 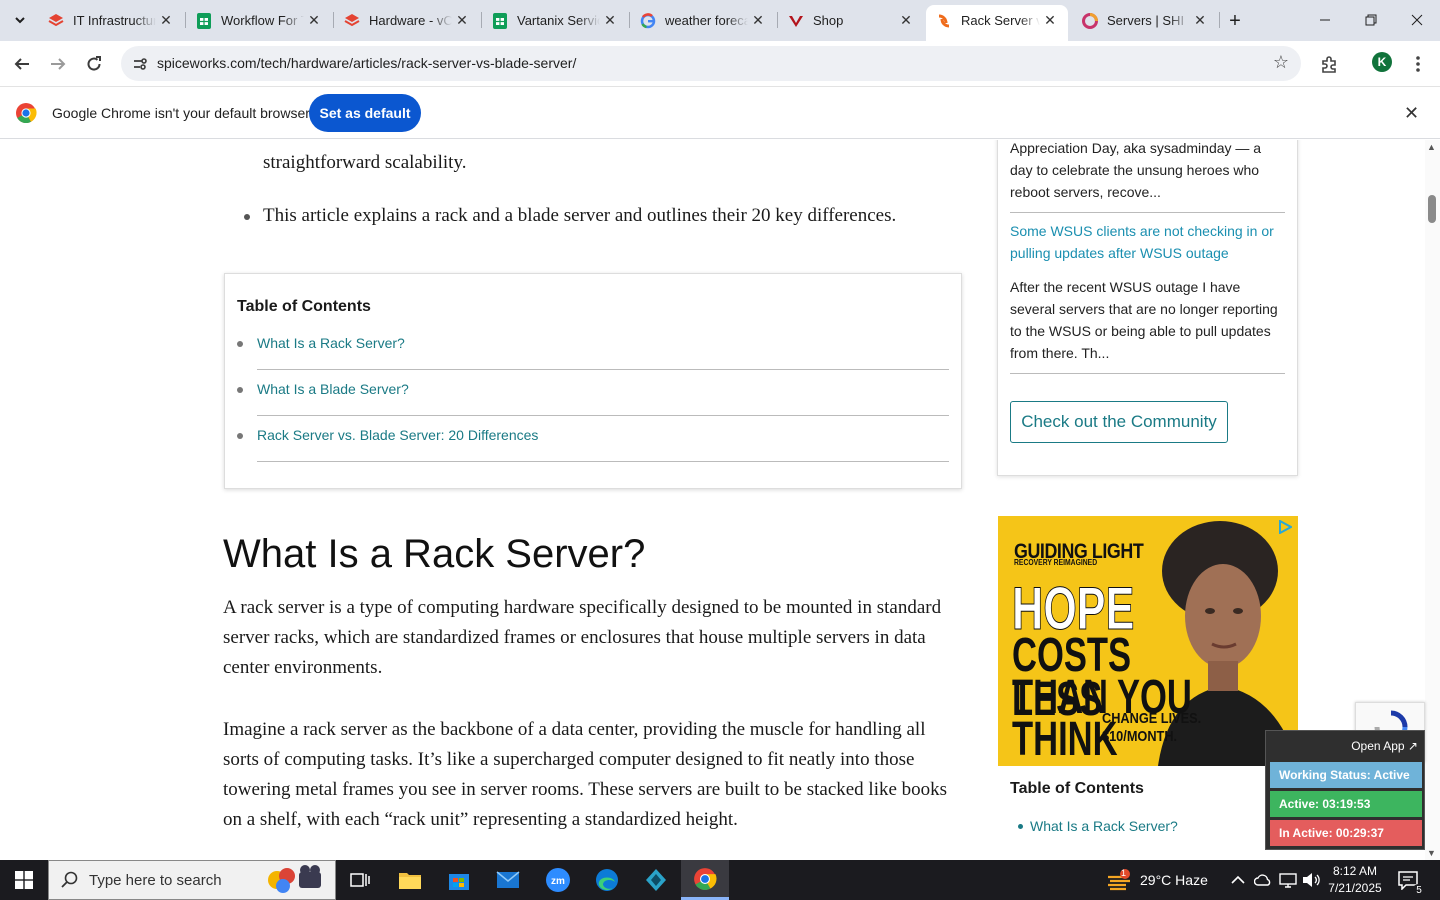 I want to click on network-icon, so click(x=1288, y=880).